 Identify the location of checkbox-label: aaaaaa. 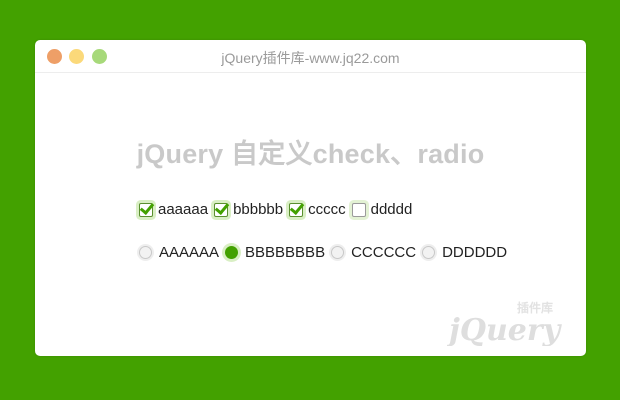
(183, 209).